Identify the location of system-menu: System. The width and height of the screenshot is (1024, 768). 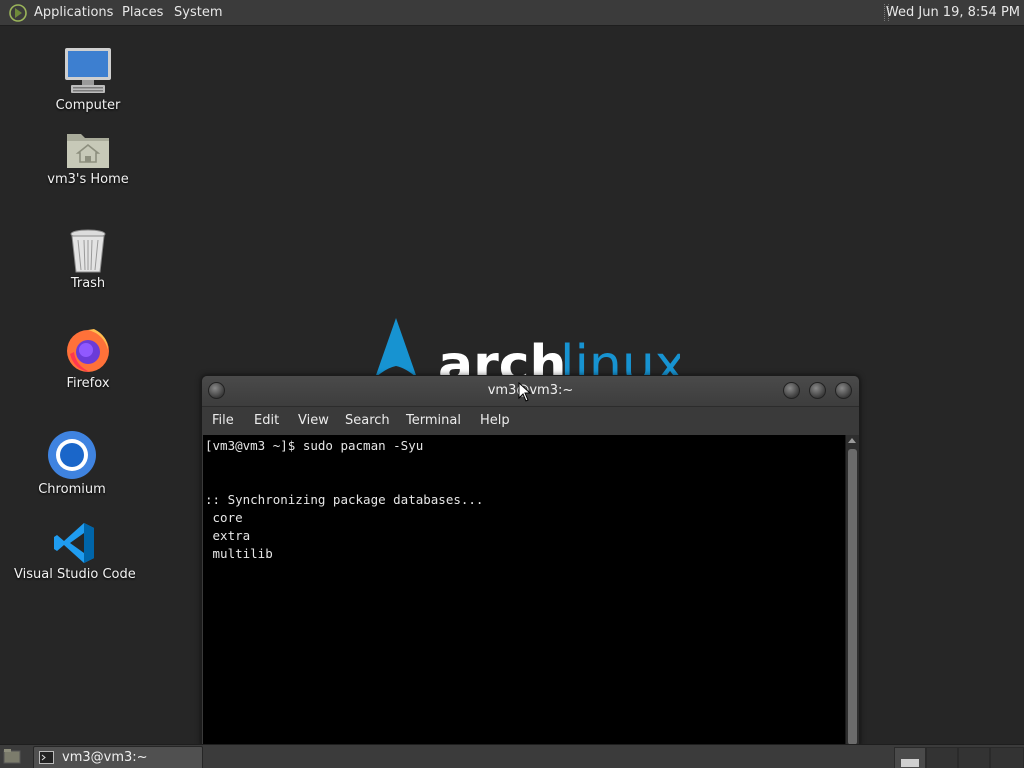
(198, 12).